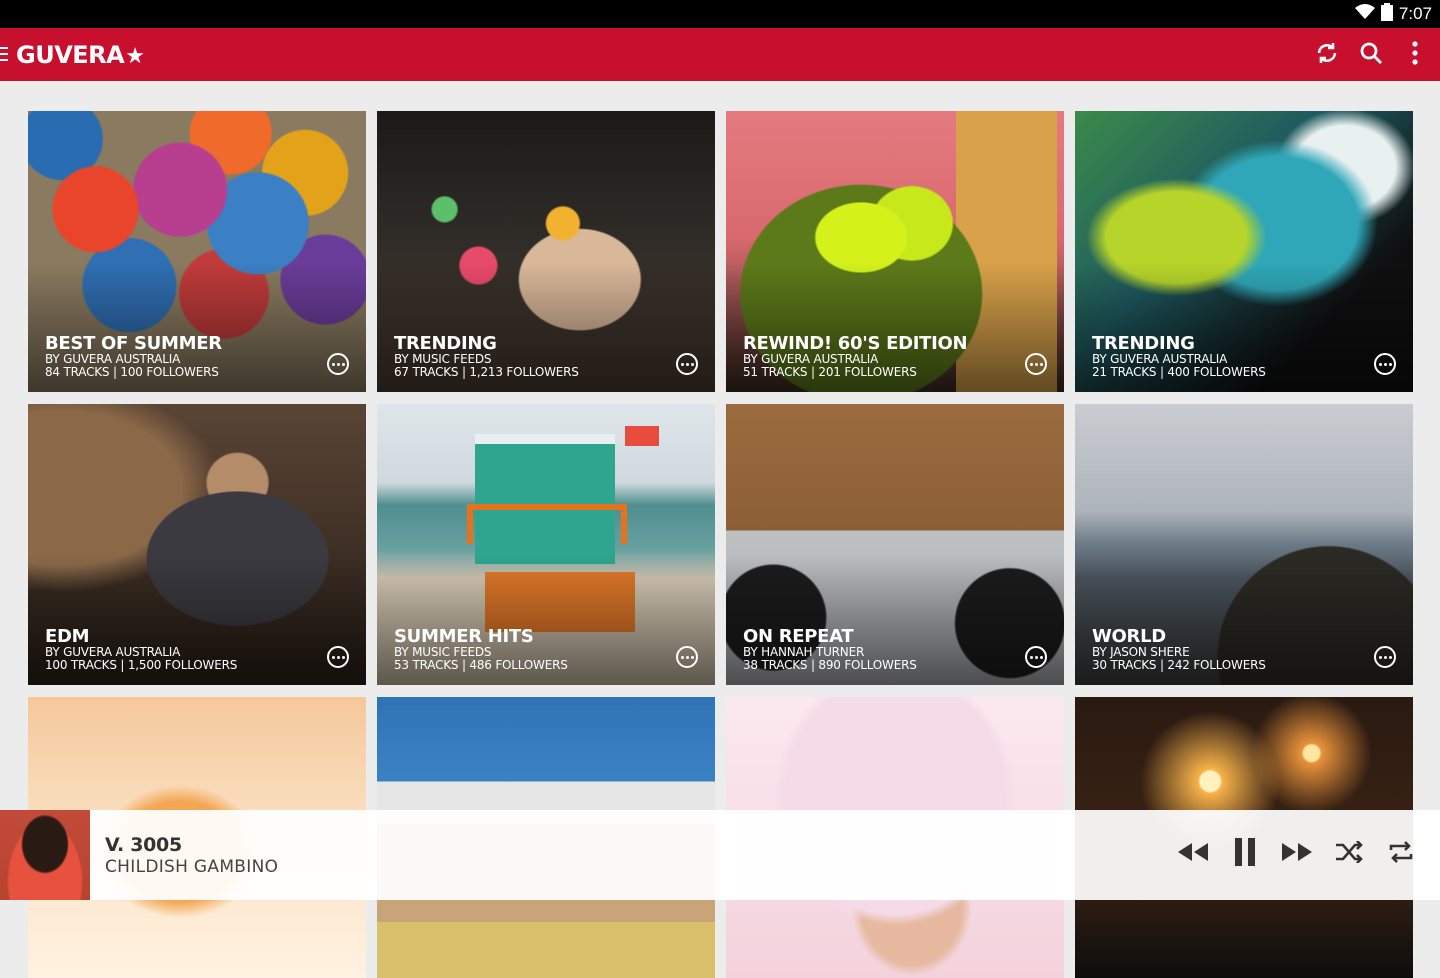 The width and height of the screenshot is (1440, 978). Describe the element at coordinates (45, 855) in the screenshot. I see `album-cover` at that location.